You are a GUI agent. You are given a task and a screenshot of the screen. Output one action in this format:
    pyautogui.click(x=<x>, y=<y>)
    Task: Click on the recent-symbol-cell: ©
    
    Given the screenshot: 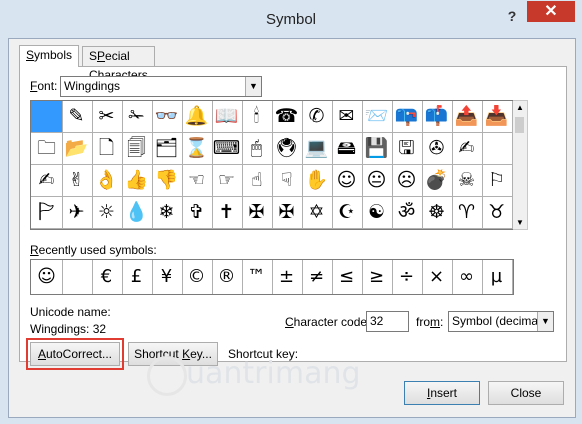 What is the action you would take?
    pyautogui.click(x=197, y=277)
    